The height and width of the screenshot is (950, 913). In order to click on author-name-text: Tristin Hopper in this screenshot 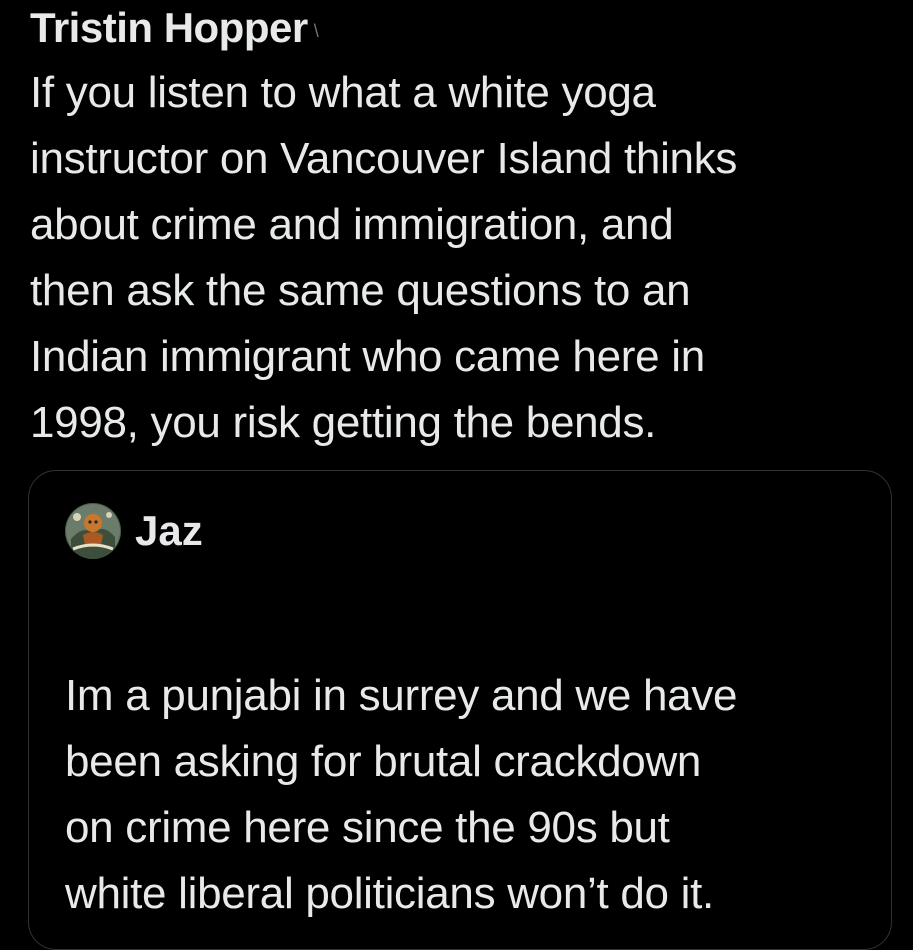, I will do `click(169, 27)`.